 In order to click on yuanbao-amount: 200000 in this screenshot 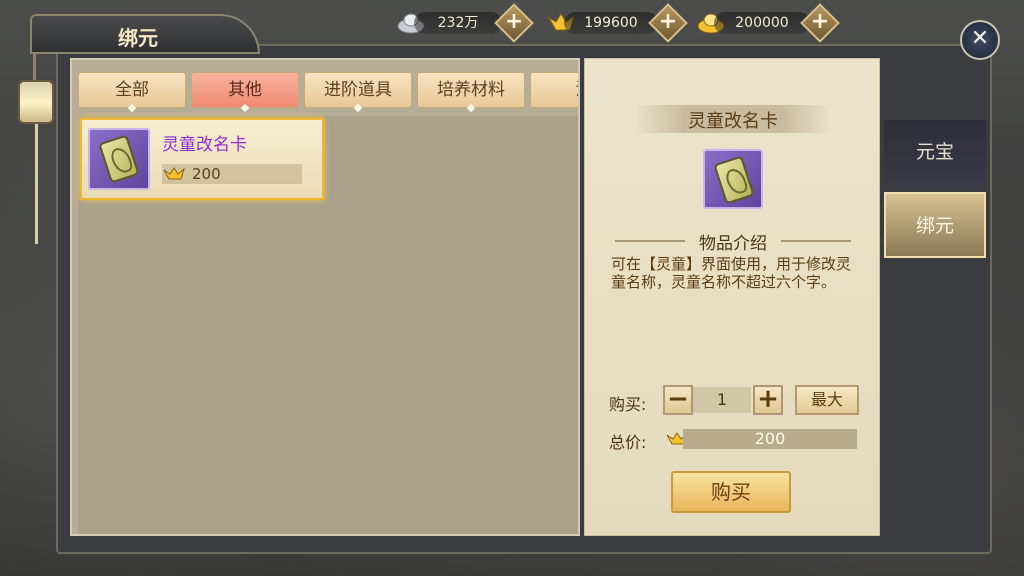, I will do `click(762, 23)`.